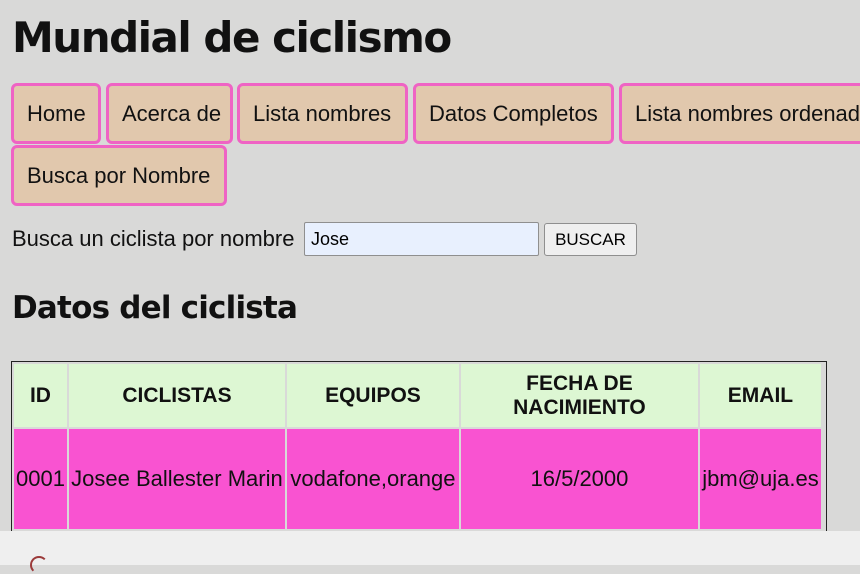  I want to click on cell-email: jbm@uja.es, so click(760, 479).